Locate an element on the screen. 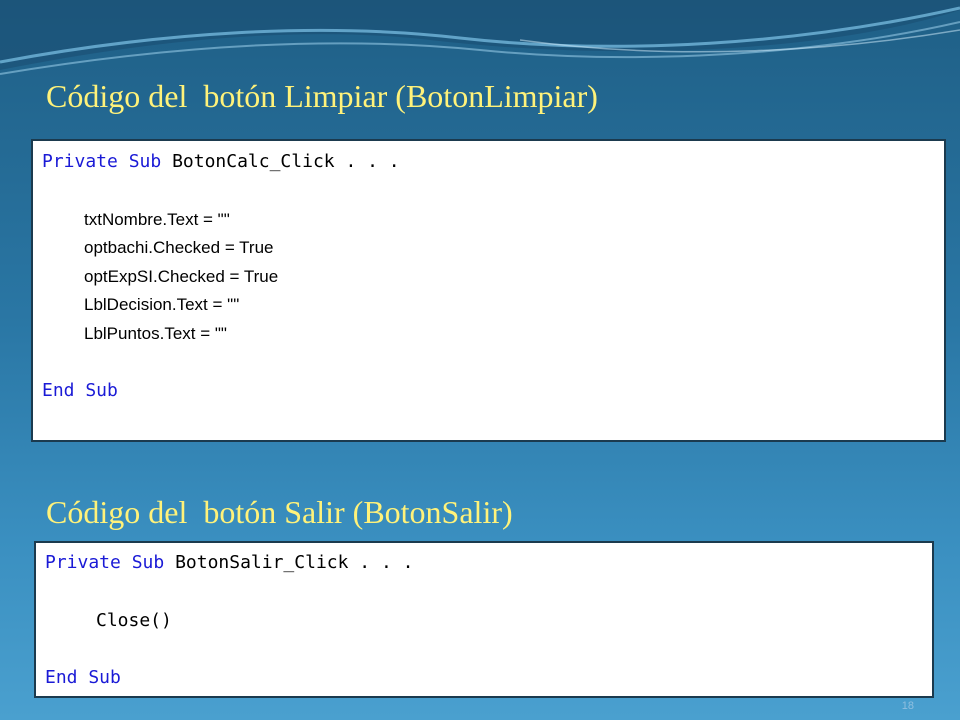  code-line: LblDecision.Text = "" is located at coordinates (162, 304).